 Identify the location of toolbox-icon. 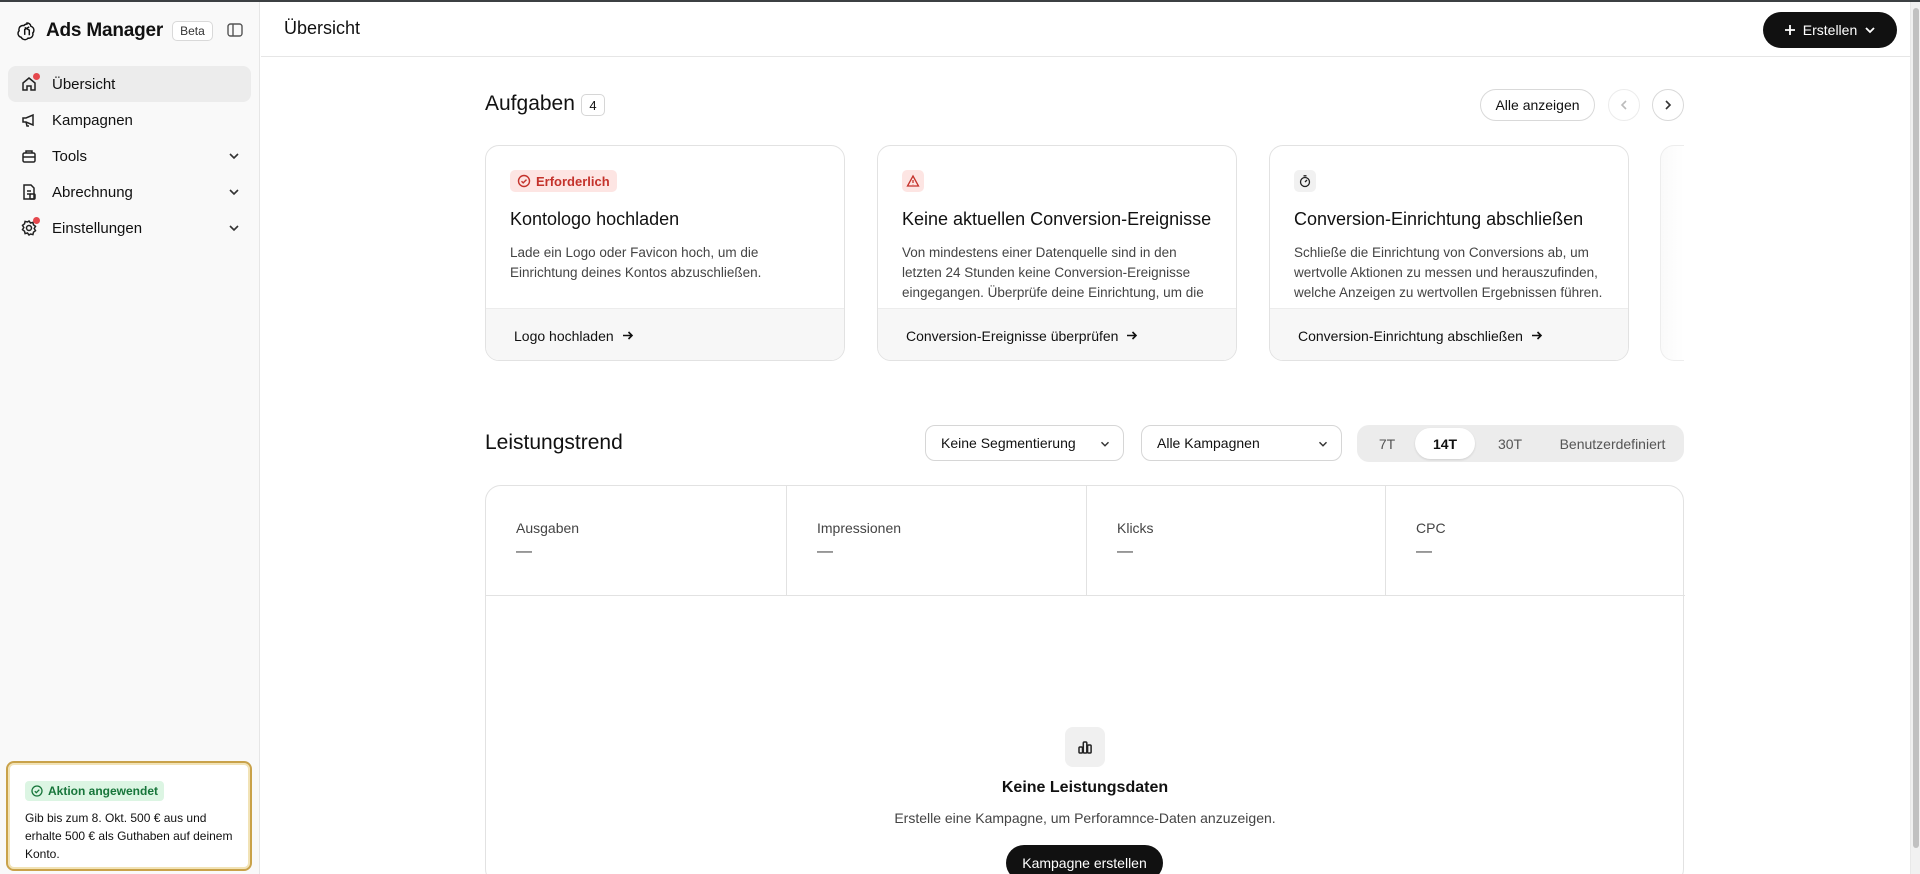
(29, 156).